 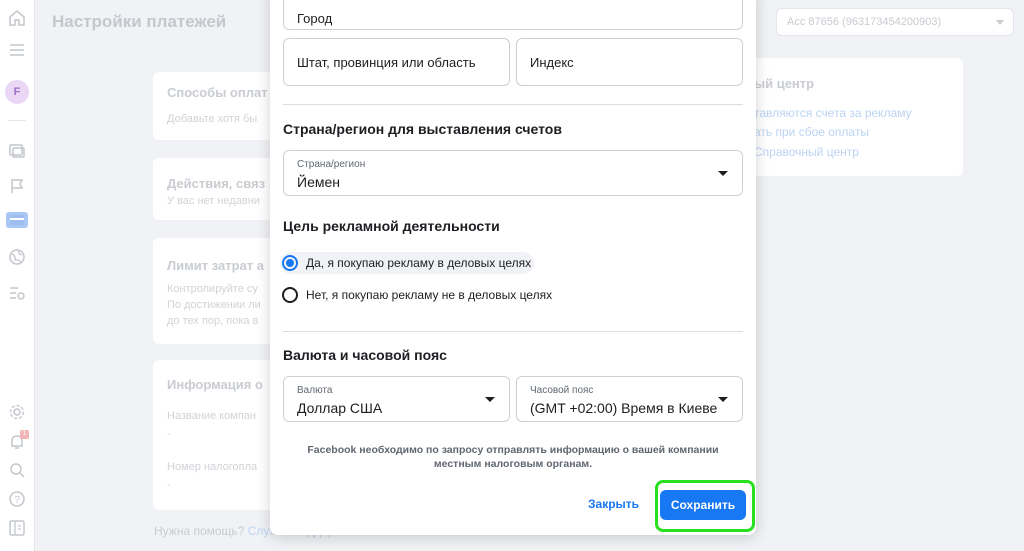 What do you see at coordinates (629, 399) in the screenshot?
I see `timezone-select: Часовой пояс (GMT +02:00) Время в Киеве` at bounding box center [629, 399].